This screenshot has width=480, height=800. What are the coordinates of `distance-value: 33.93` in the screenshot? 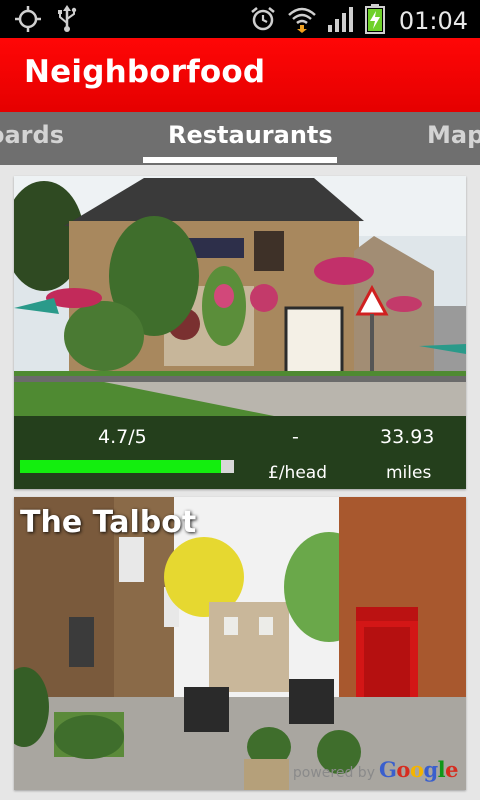 It's located at (407, 437).